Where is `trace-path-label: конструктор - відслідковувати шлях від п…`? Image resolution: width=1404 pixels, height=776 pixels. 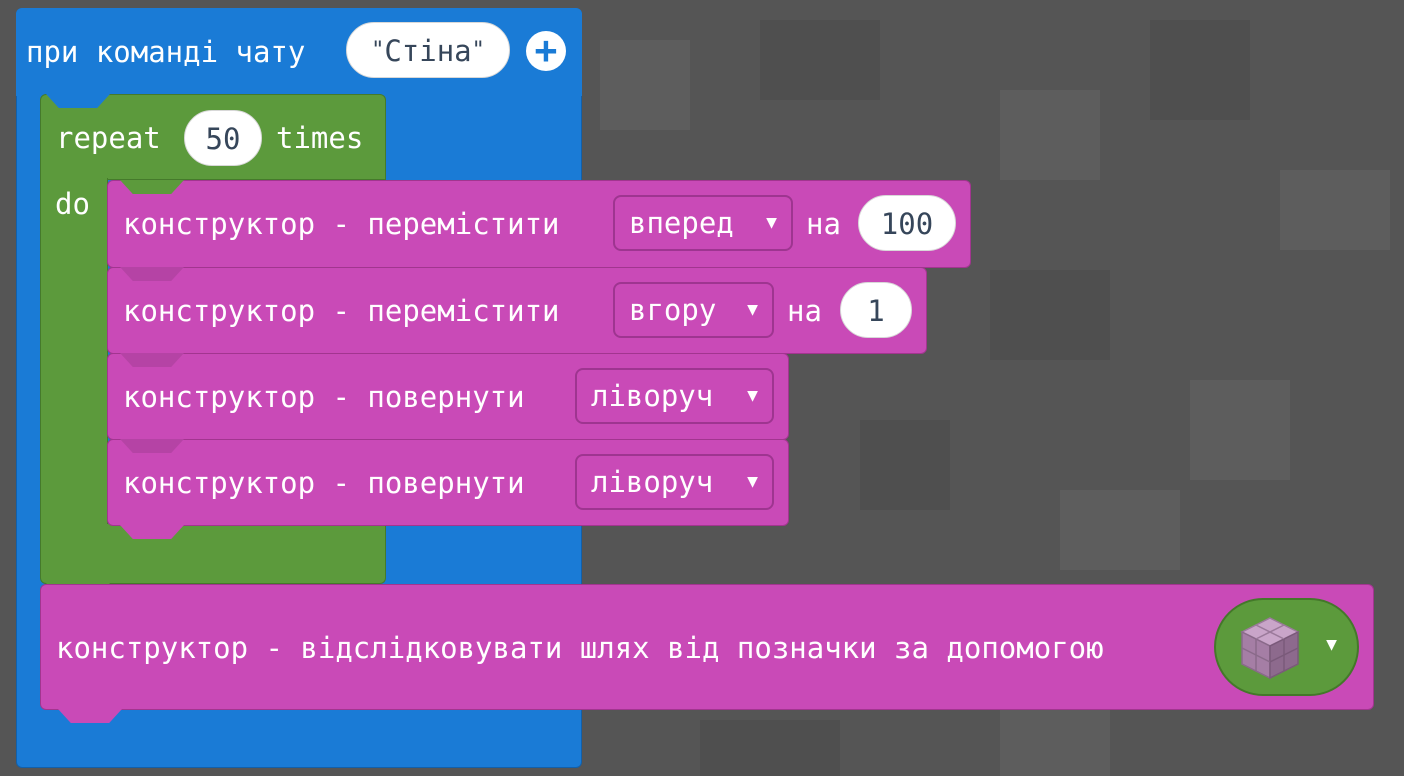
trace-path-label: конструктор - відслідковувати шлях від п… is located at coordinates (580, 648).